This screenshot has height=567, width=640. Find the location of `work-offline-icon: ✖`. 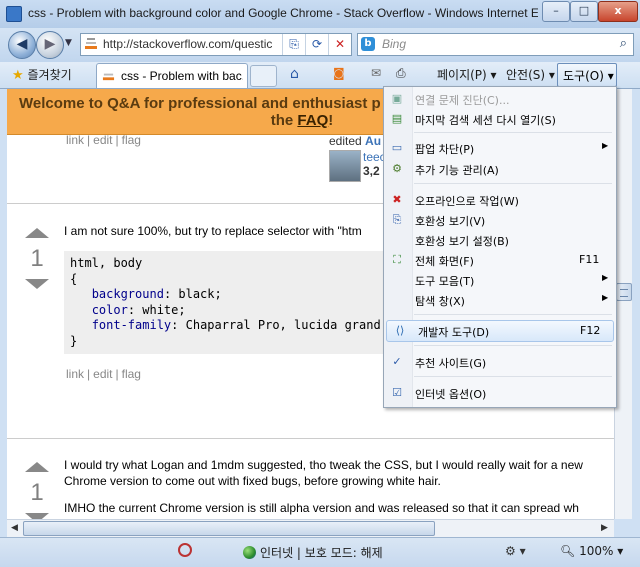

work-offline-icon: ✖ is located at coordinates (397, 199).